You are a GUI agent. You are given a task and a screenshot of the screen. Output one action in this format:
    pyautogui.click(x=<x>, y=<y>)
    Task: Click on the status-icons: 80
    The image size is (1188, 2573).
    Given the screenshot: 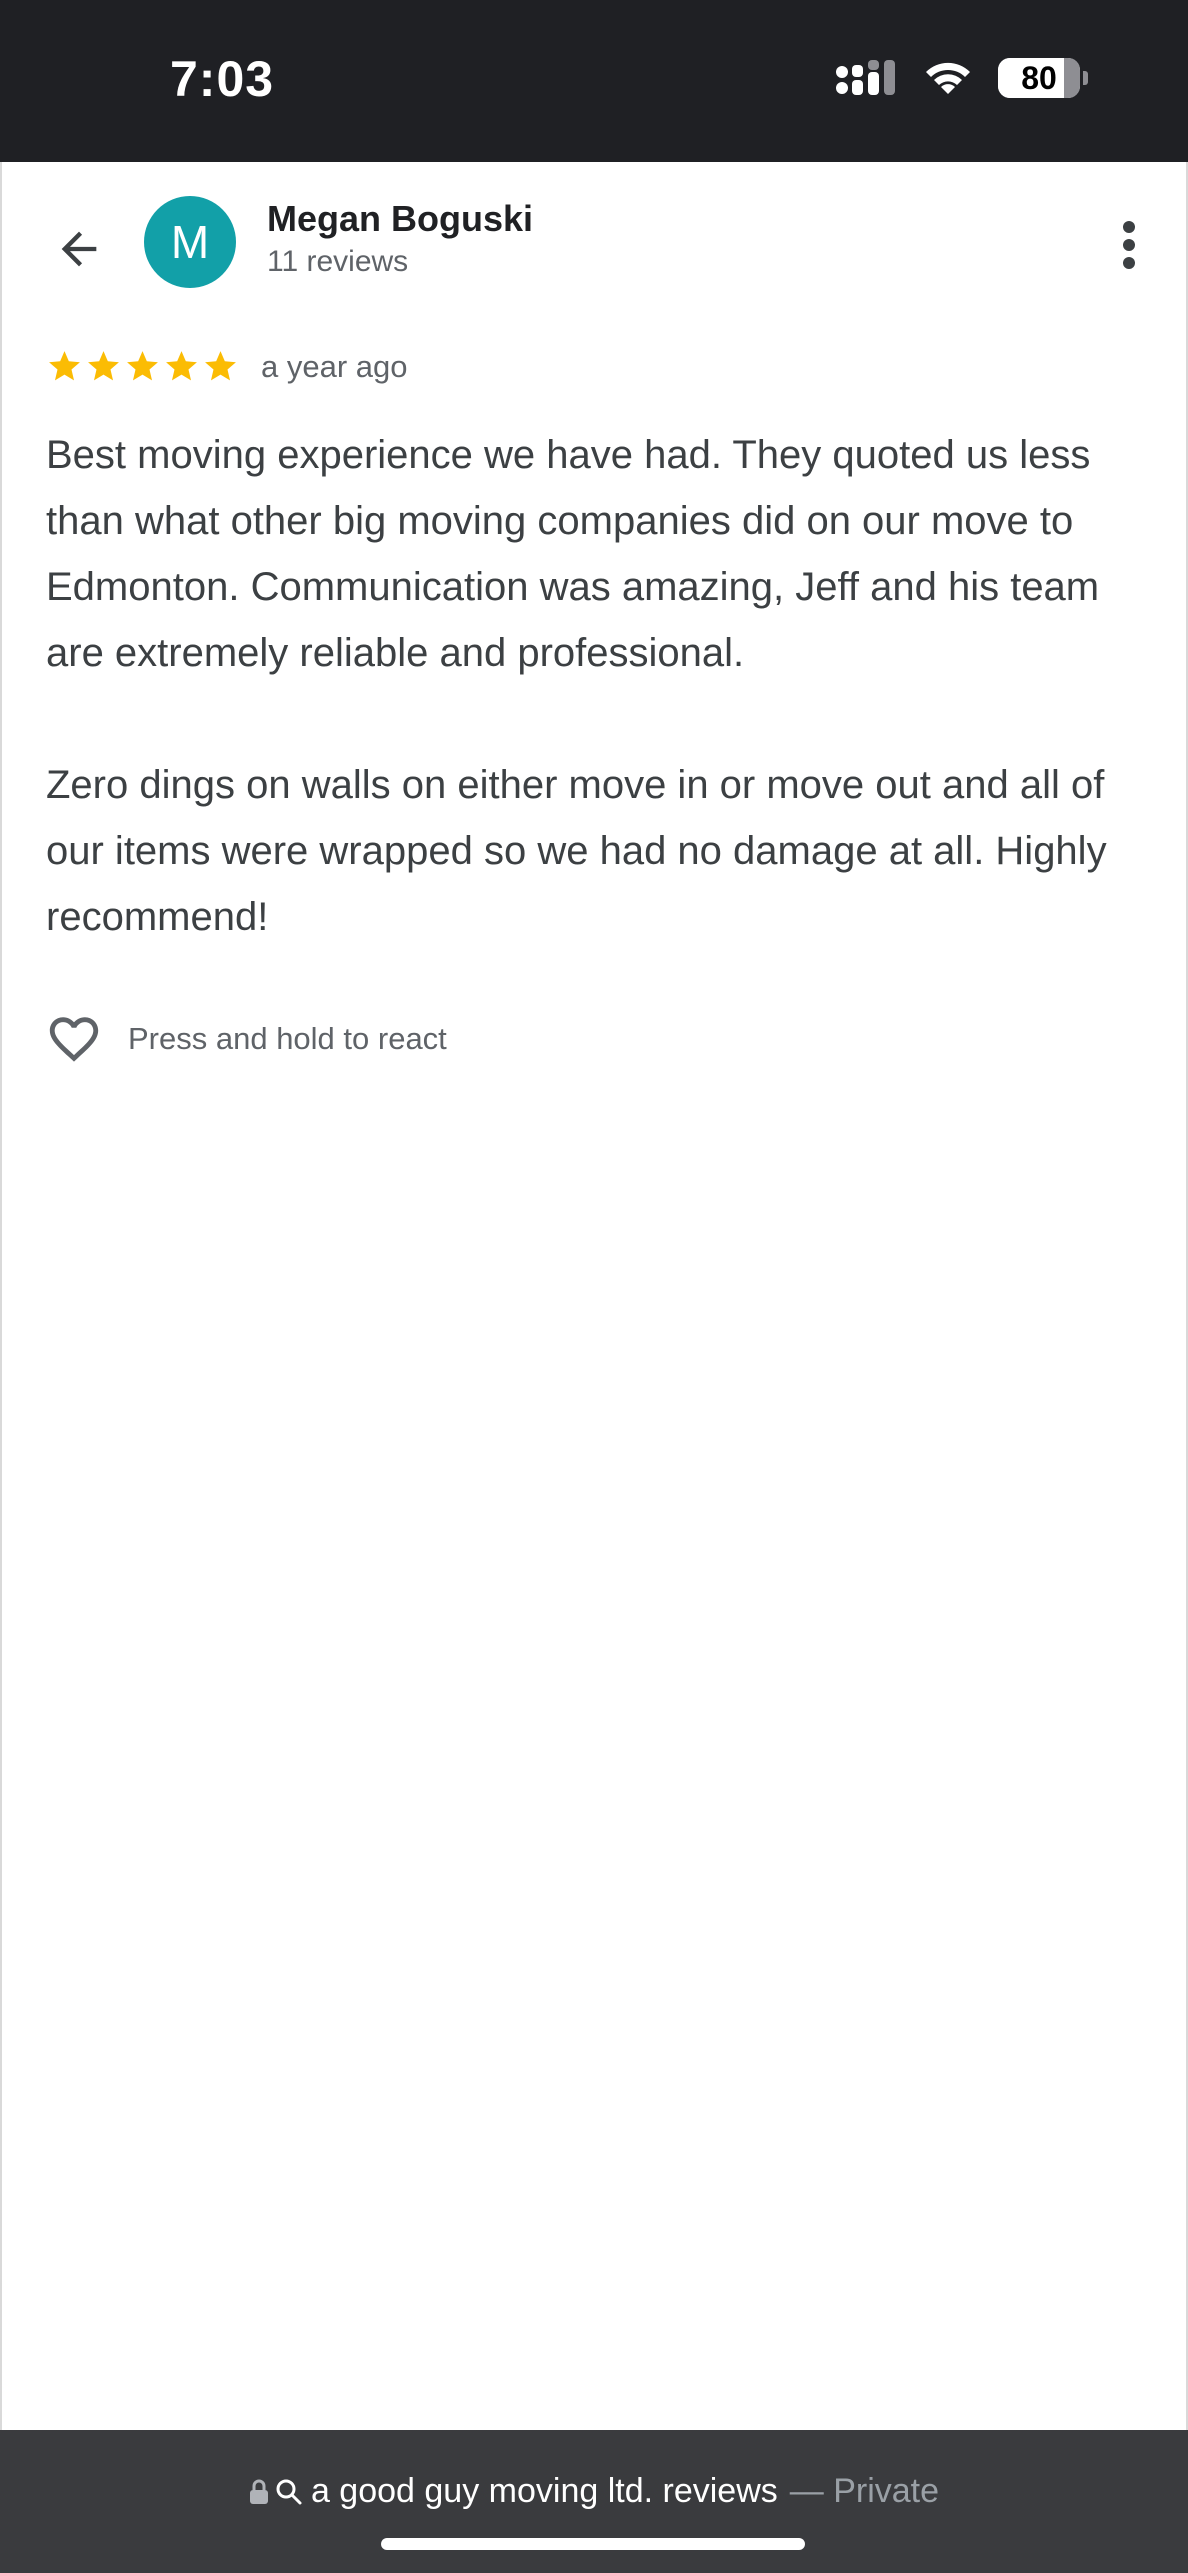 What is the action you would take?
    pyautogui.click(x=961, y=78)
    